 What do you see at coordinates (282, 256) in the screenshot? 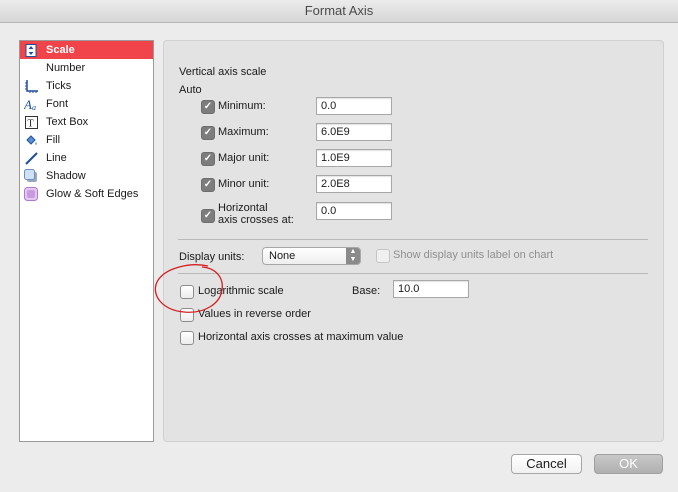
I see `display-units-value: None` at bounding box center [282, 256].